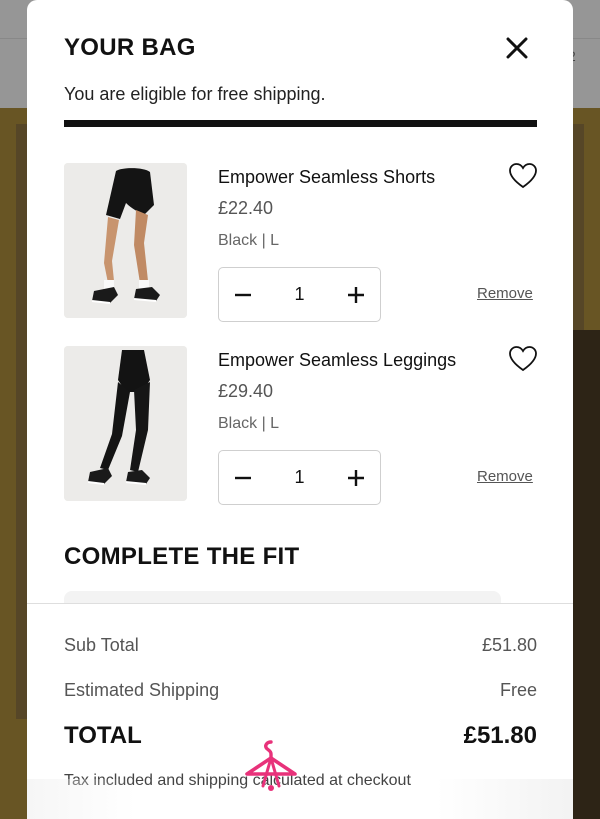  I want to click on shipping-value: Free, so click(518, 690).